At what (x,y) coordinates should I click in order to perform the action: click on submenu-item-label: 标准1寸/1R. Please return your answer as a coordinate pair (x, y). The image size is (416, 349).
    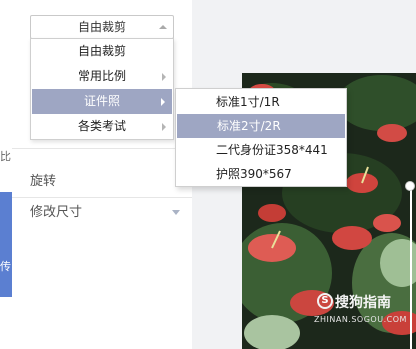
    Looking at the image, I should click on (248, 102).